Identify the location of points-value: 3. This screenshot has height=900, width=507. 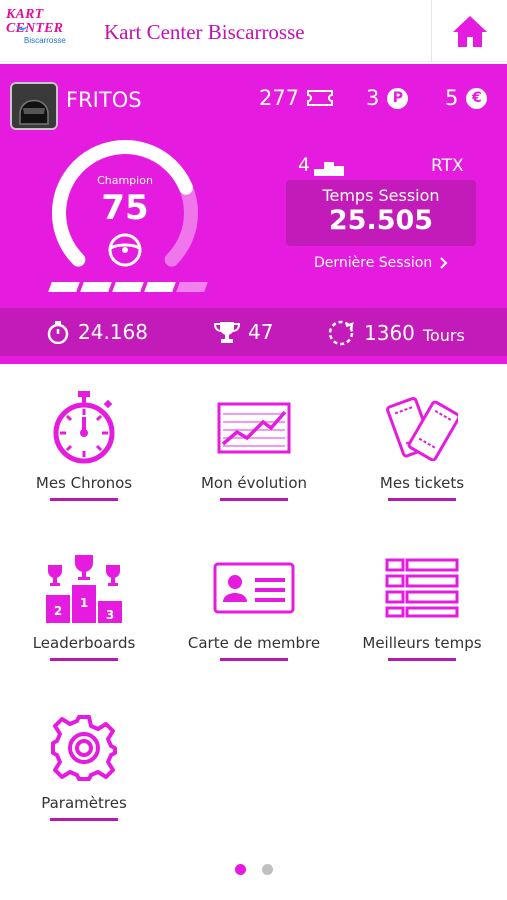
(373, 98).